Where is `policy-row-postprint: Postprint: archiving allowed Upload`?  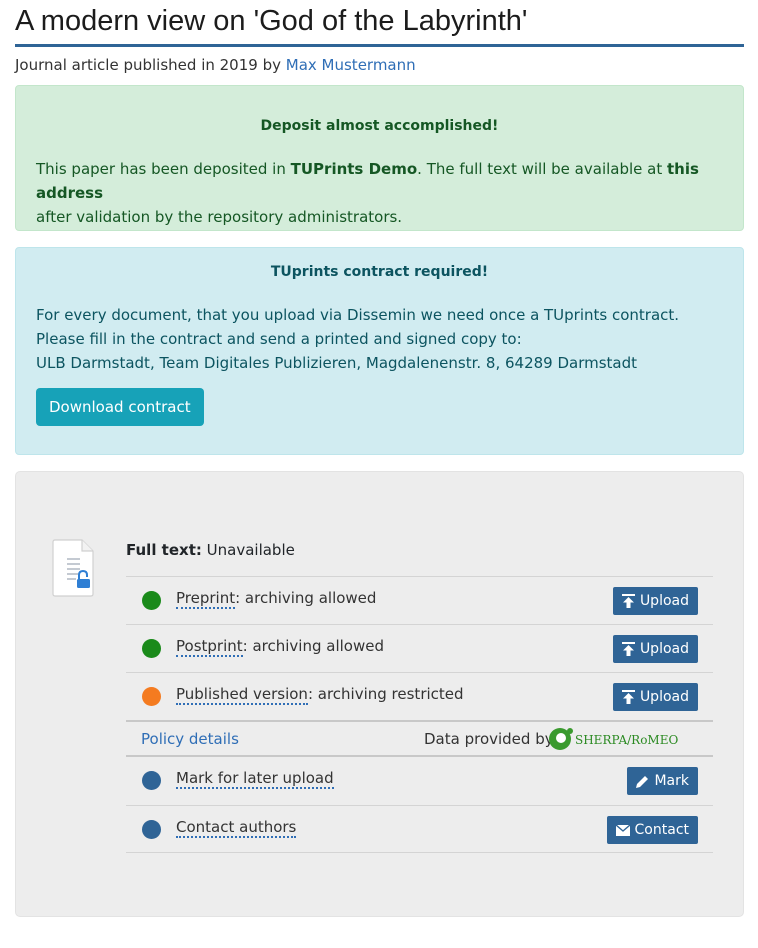
policy-row-postprint: Postprint: archiving allowed Upload is located at coordinates (419, 648).